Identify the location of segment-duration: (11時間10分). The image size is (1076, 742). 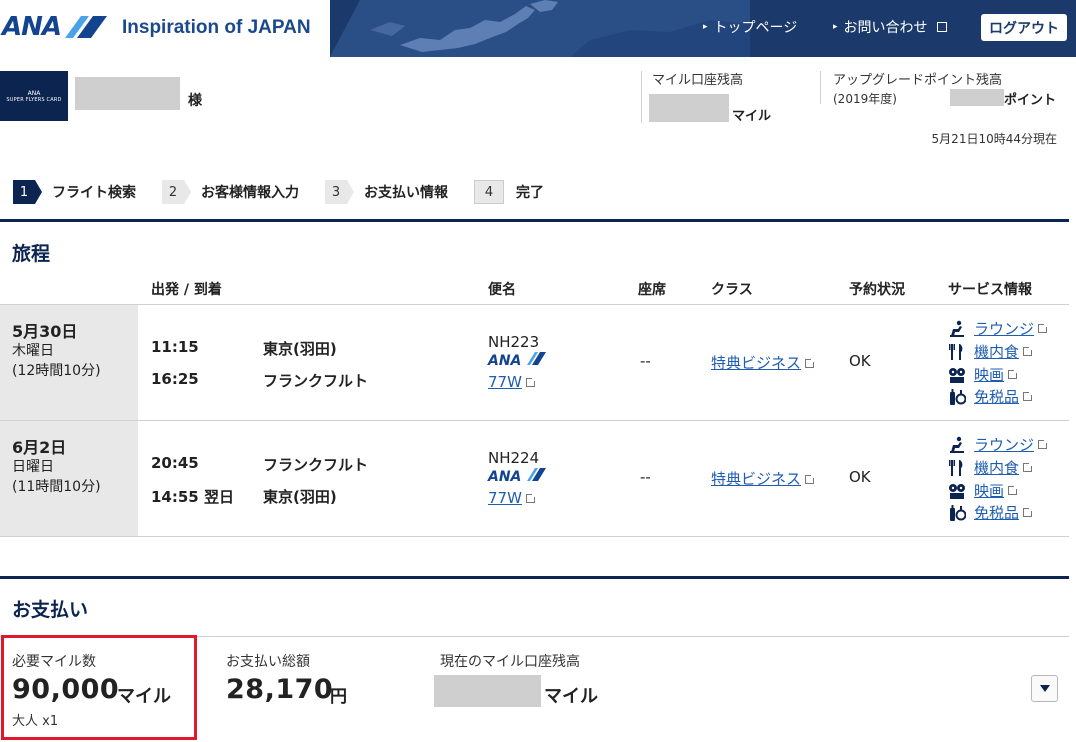
(56, 487).